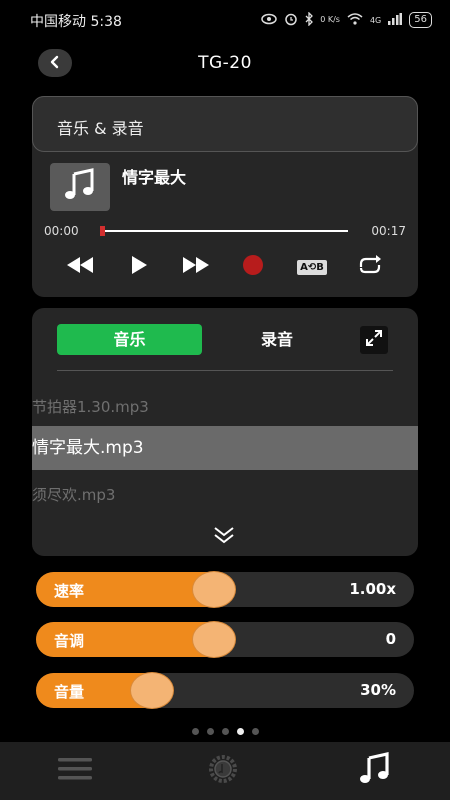 The image size is (450, 800). I want to click on page-dot-active, so click(240, 731).